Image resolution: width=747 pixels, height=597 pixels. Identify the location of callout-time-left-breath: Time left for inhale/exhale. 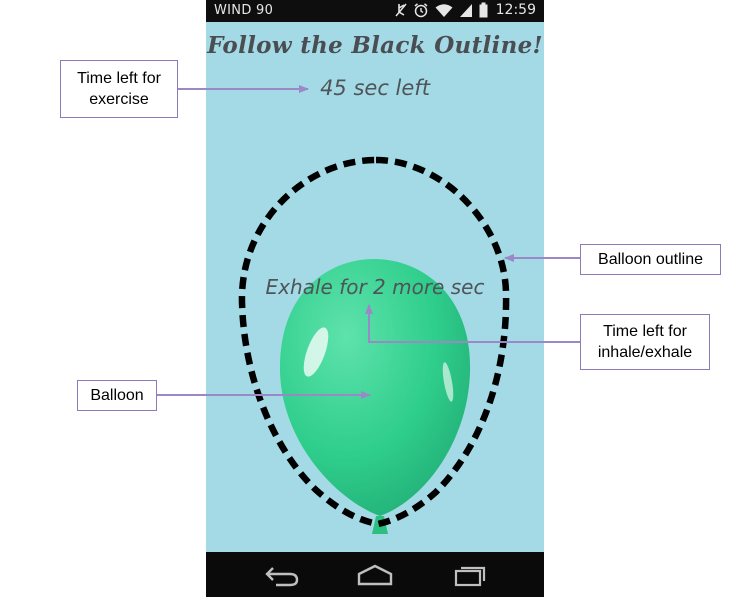
(645, 342).